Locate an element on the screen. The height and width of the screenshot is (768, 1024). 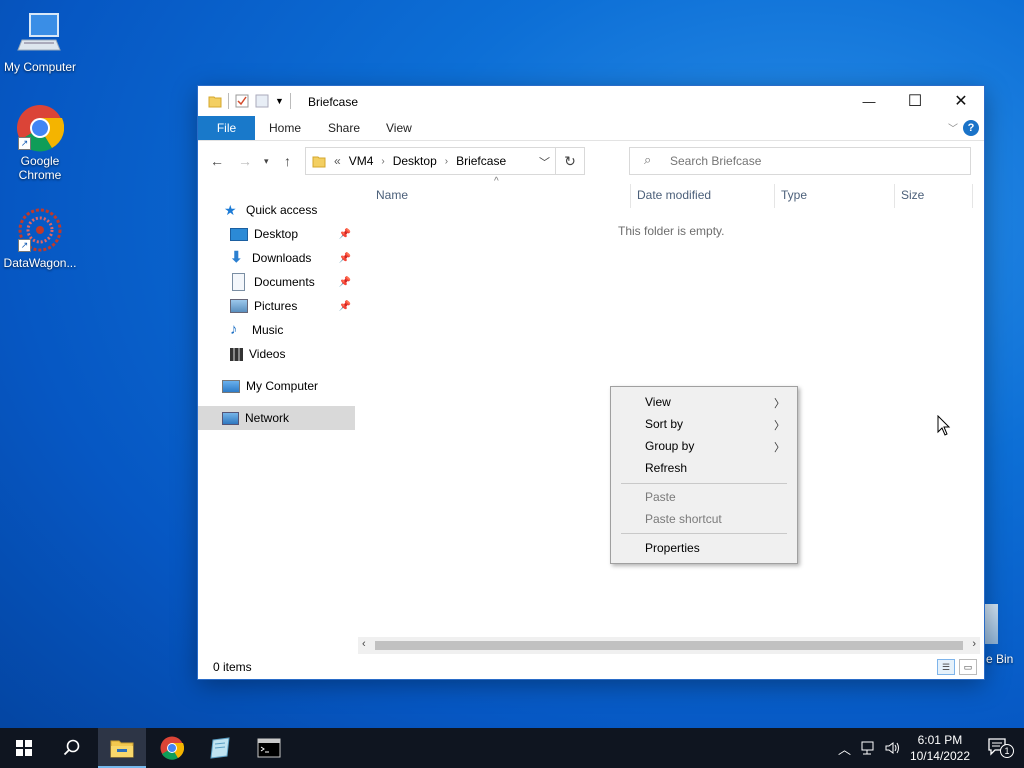
nav-music: ♪ Music is located at coordinates (276, 330).